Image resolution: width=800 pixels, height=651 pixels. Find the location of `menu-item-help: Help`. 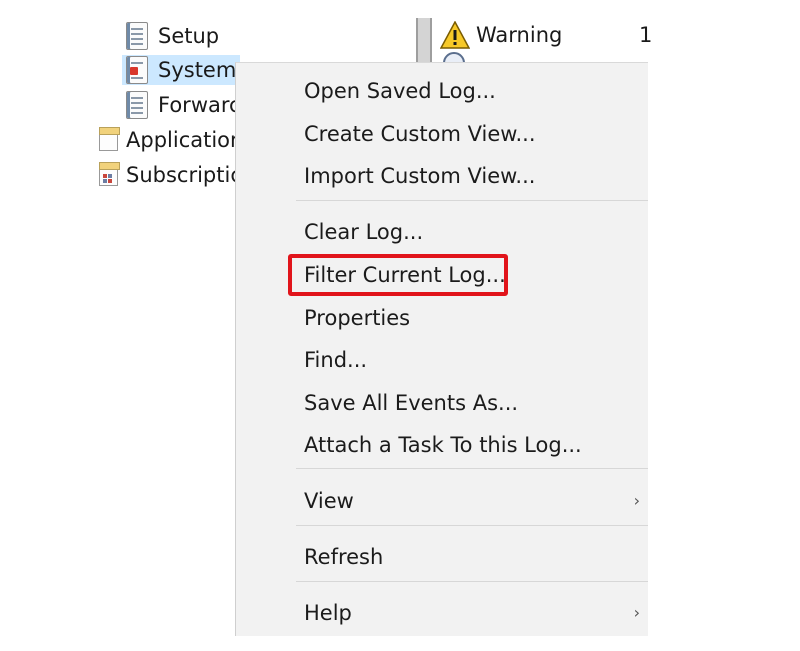

menu-item-help: Help is located at coordinates (328, 613).